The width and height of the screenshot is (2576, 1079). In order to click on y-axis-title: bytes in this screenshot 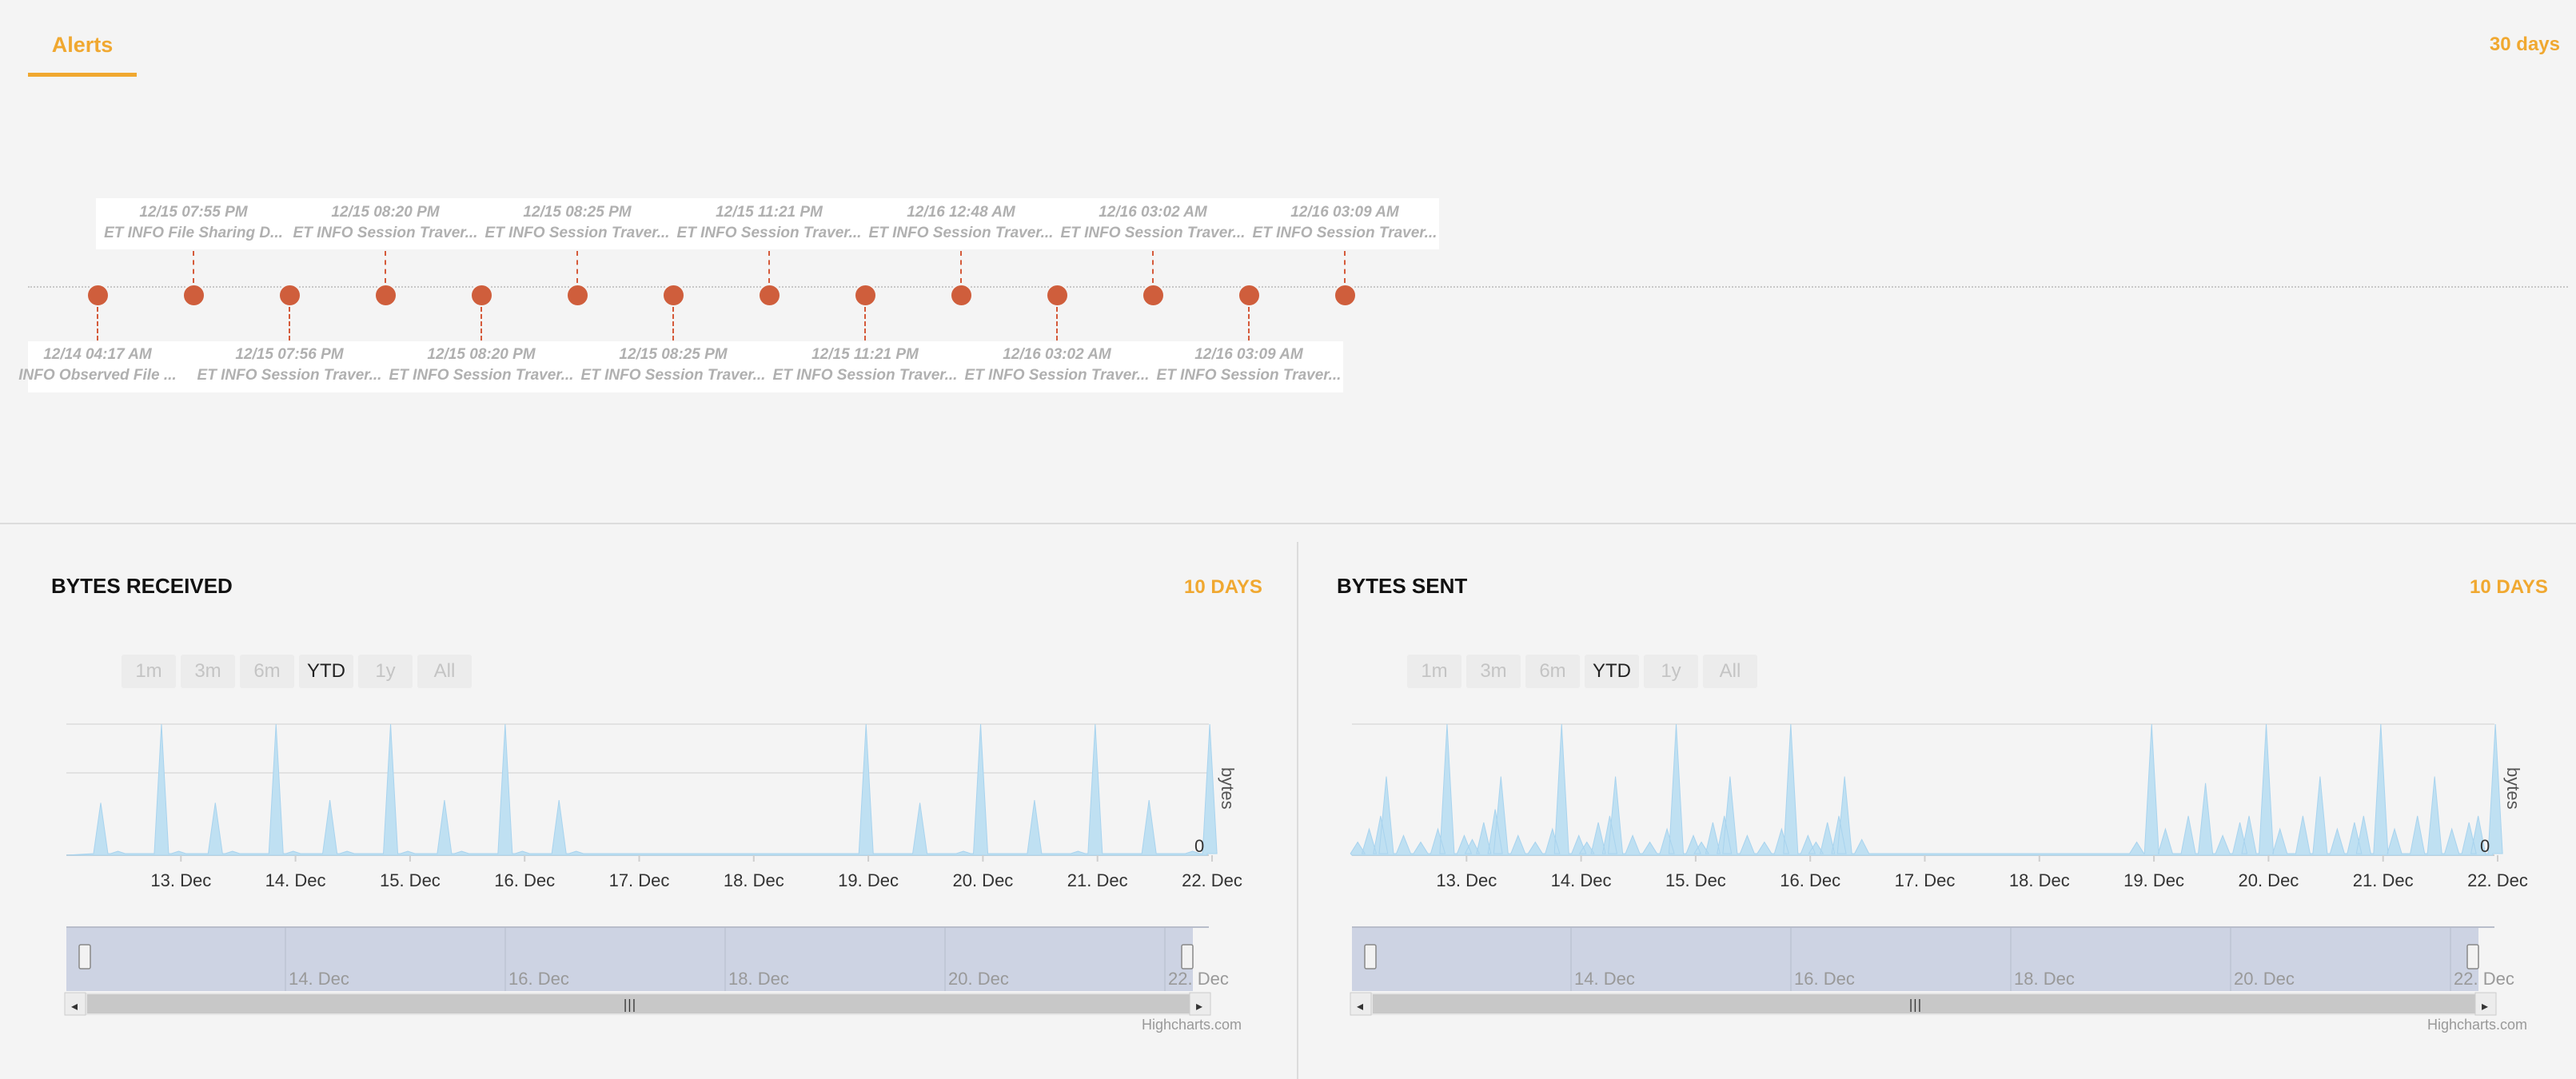, I will do `click(2513, 788)`.